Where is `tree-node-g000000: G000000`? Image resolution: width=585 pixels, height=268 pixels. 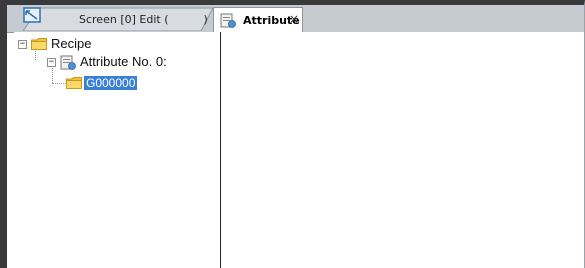
tree-node-g000000: G000000 is located at coordinates (114, 83).